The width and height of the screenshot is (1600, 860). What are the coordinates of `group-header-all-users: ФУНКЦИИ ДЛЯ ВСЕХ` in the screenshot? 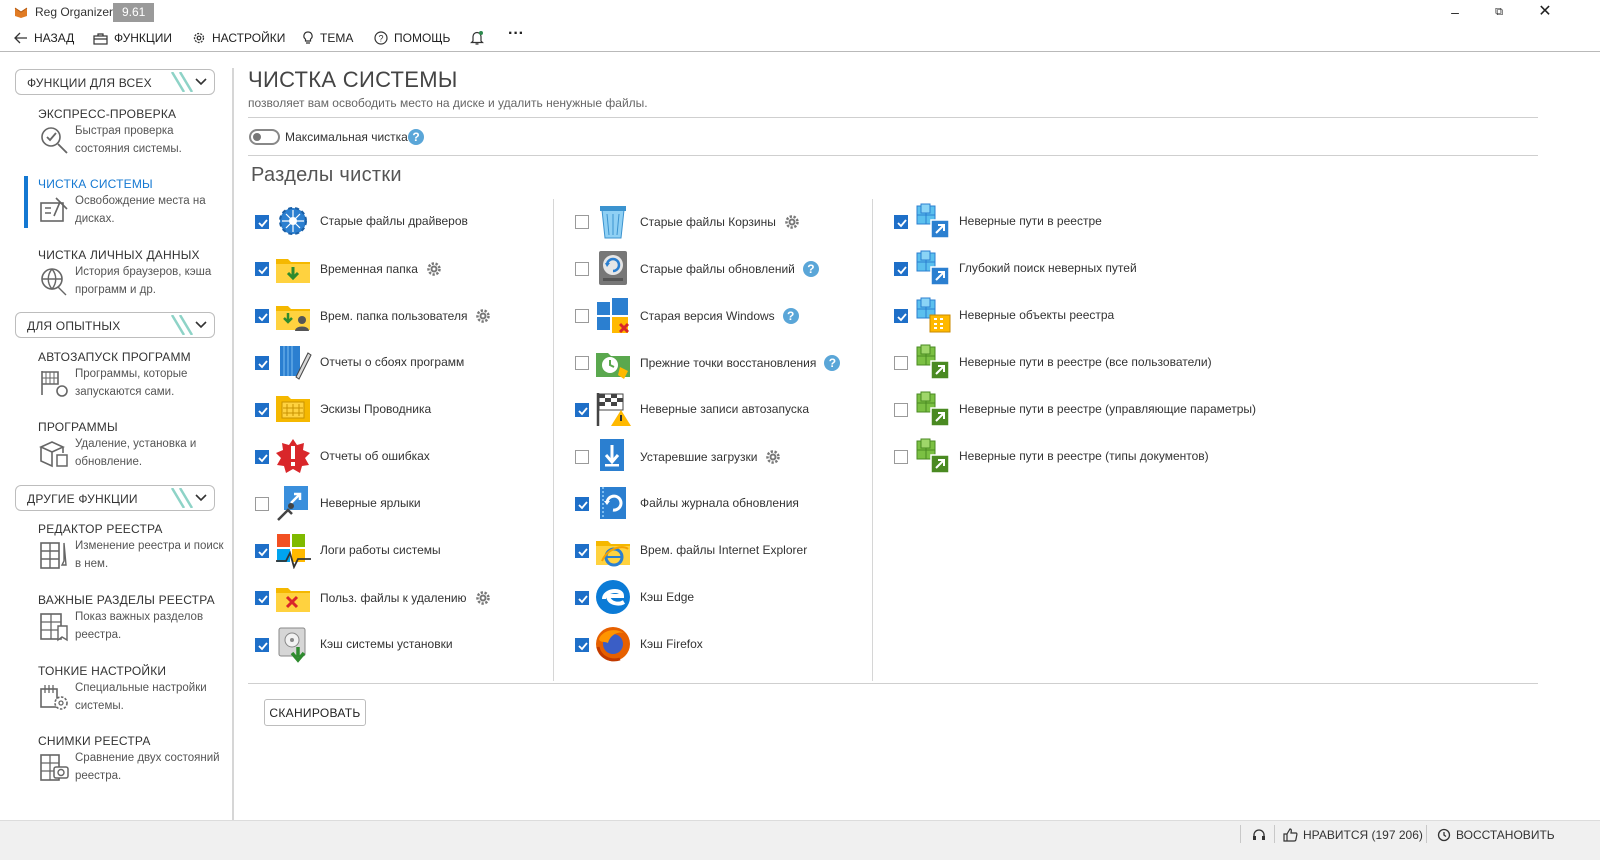 It's located at (115, 82).